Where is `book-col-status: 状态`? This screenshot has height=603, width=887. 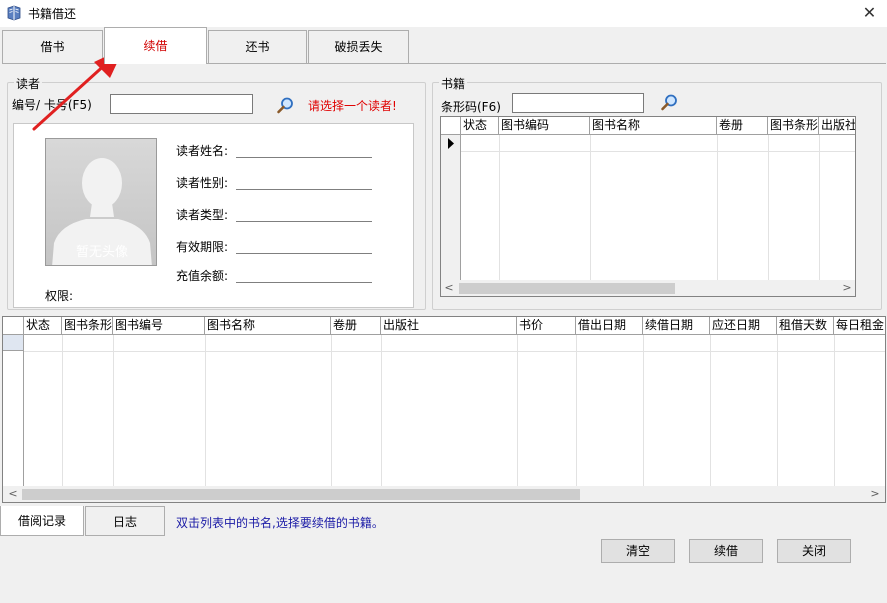
book-col-status: 状态 is located at coordinates (480, 126).